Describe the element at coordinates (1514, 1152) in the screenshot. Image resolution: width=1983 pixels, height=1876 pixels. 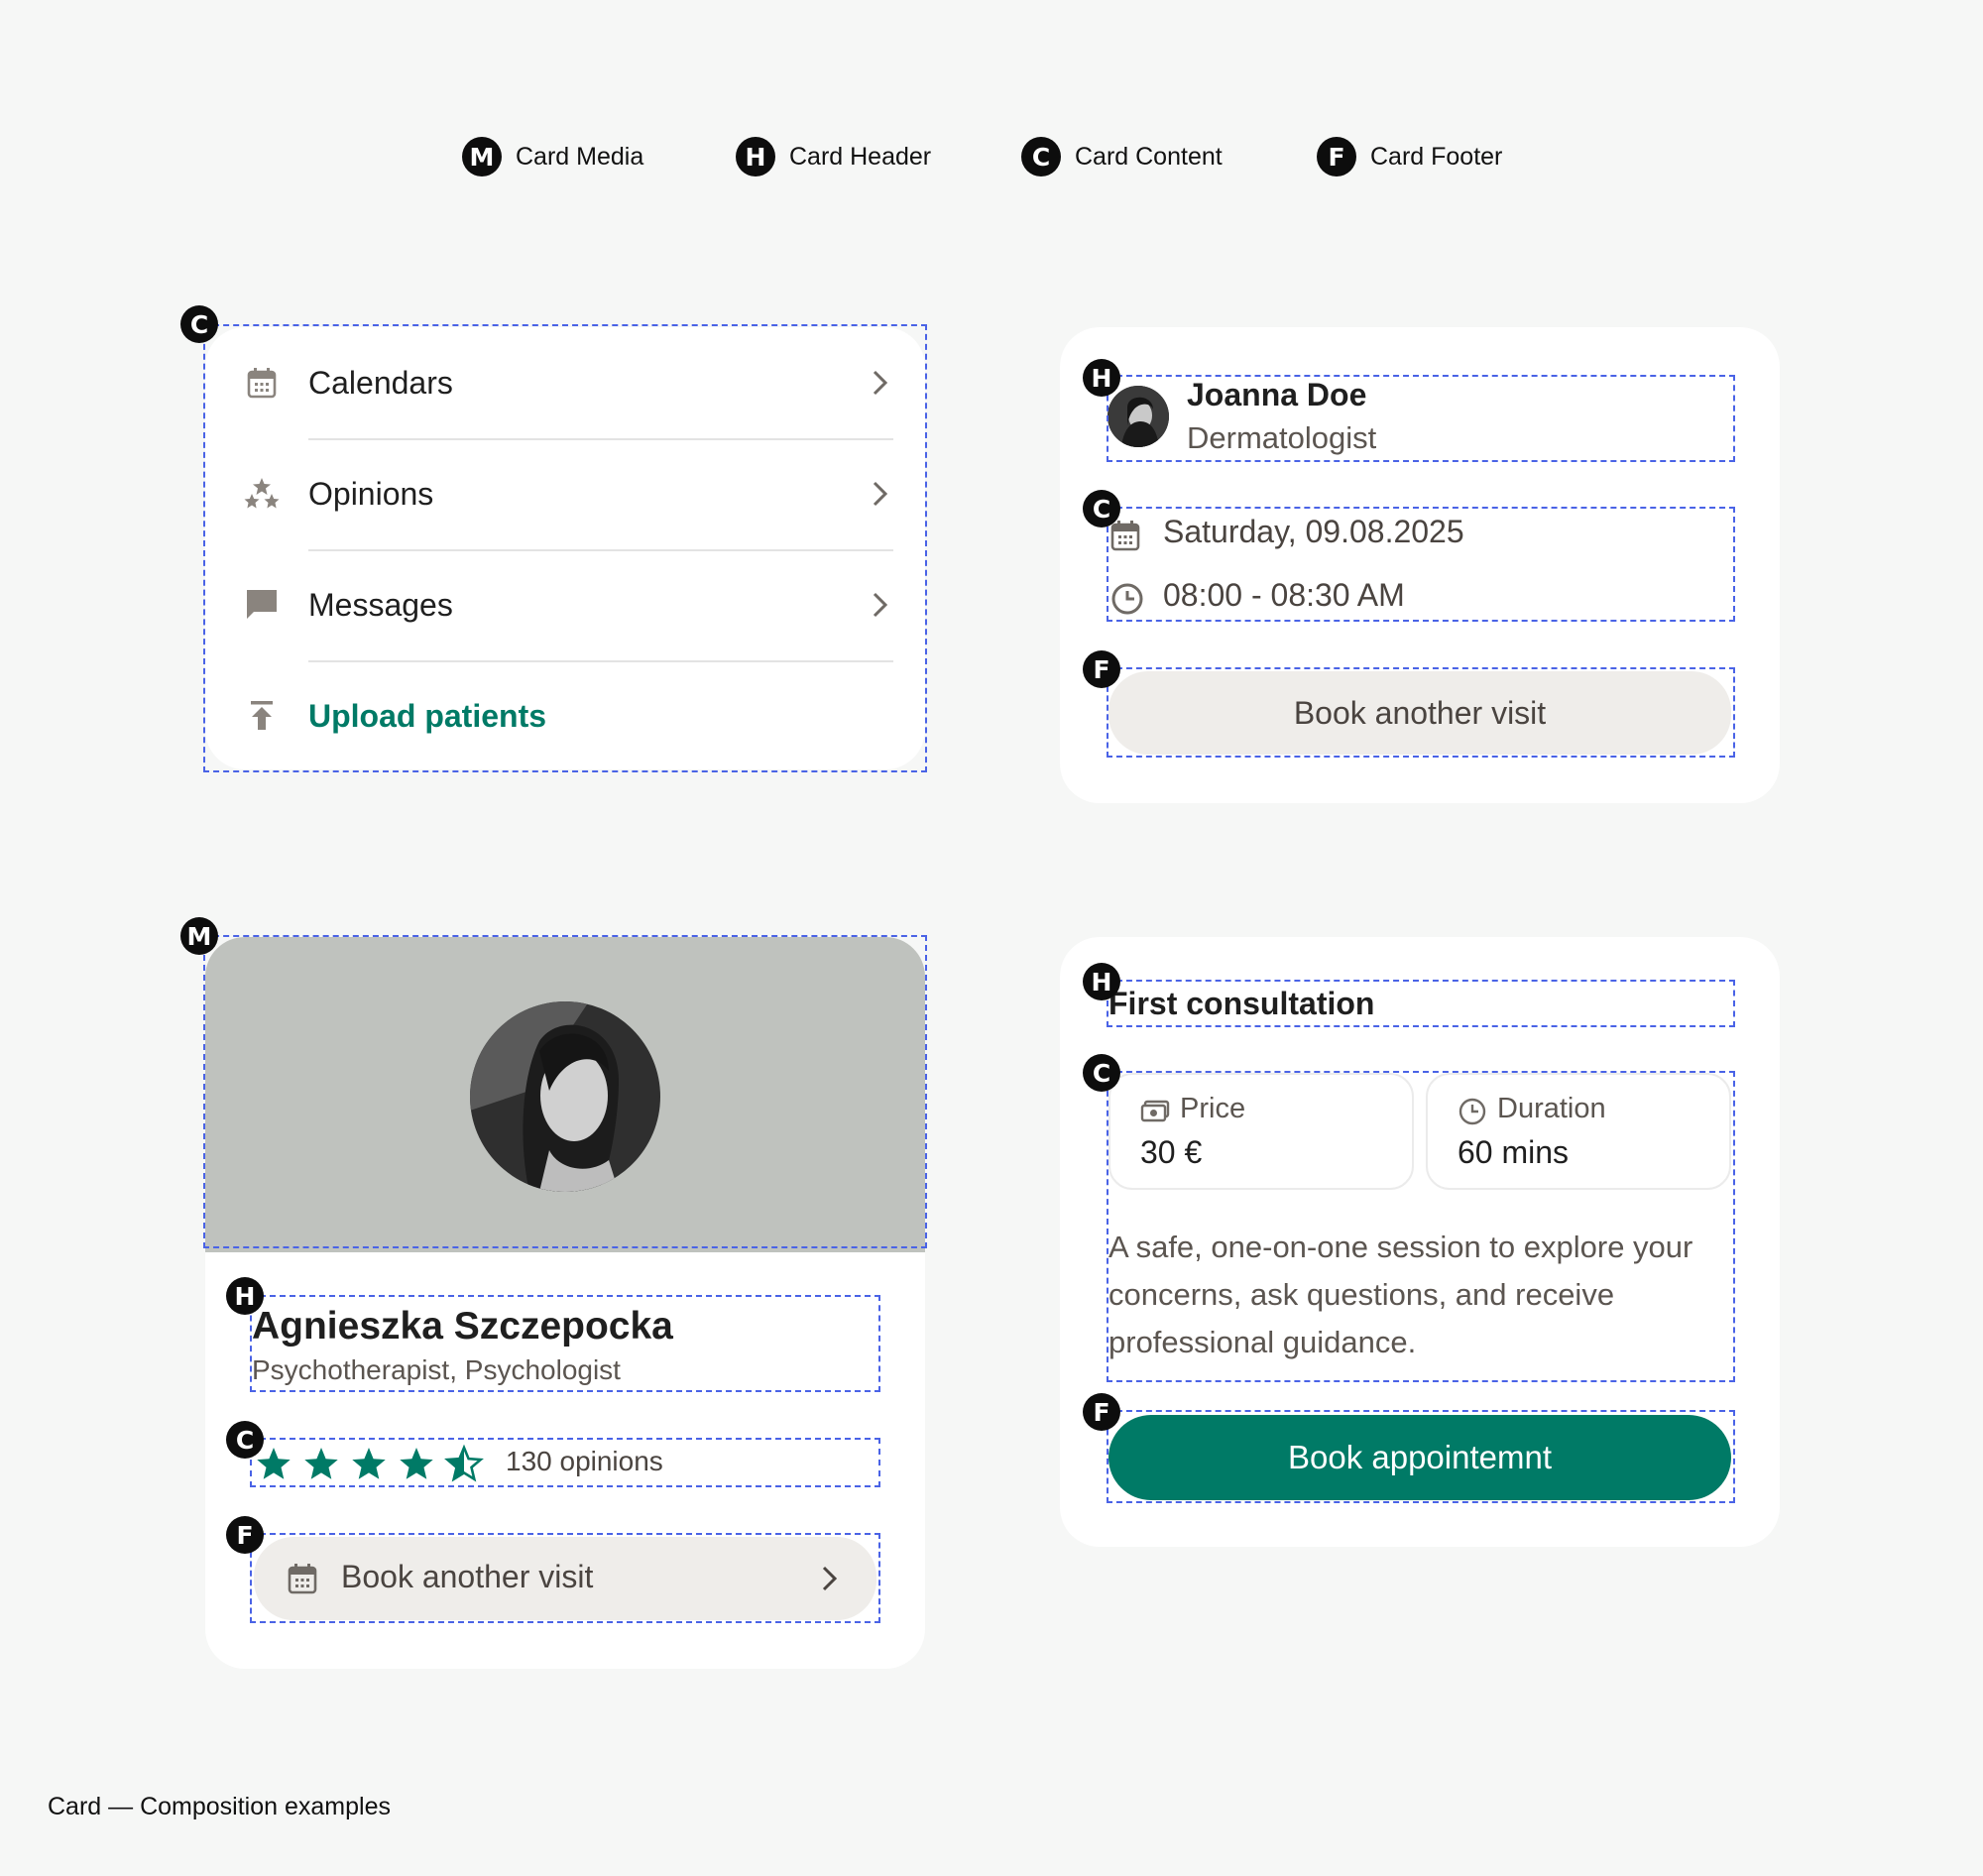
I see `duration-value: 60 mins` at that location.